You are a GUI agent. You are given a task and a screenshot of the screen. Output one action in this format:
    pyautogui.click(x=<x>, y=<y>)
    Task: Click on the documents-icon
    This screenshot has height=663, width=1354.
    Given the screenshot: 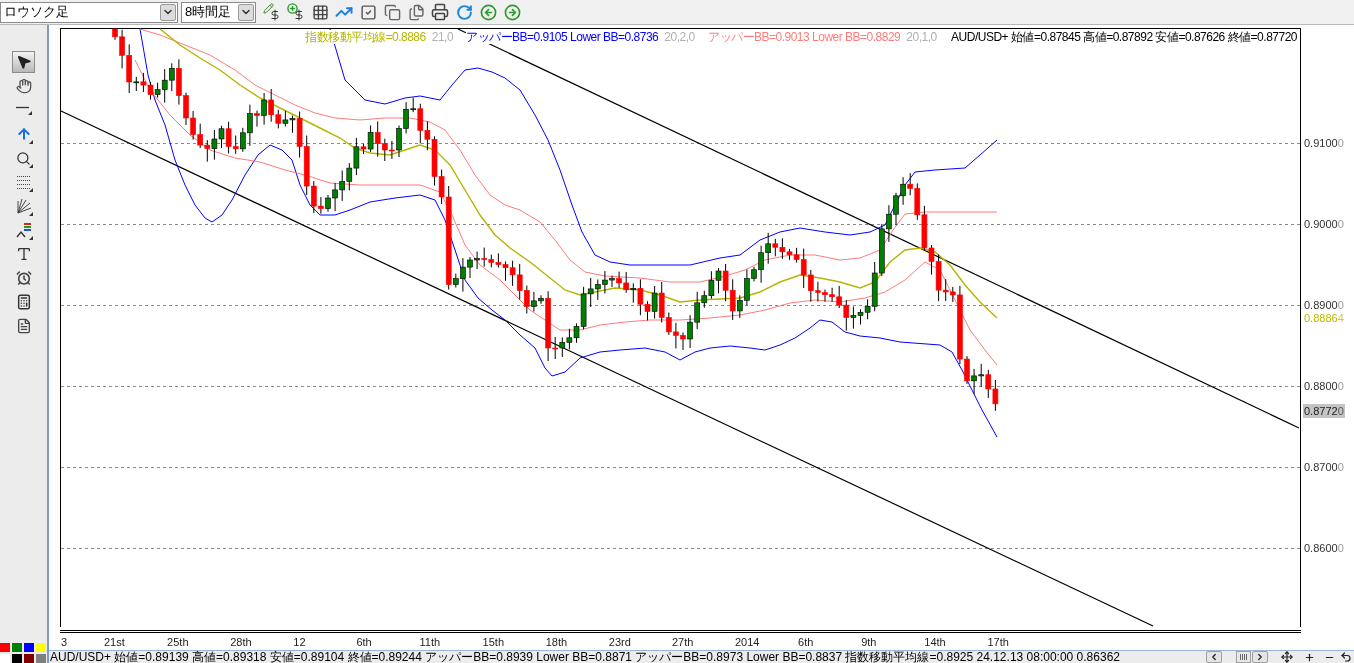 What is the action you would take?
    pyautogui.click(x=416, y=12)
    